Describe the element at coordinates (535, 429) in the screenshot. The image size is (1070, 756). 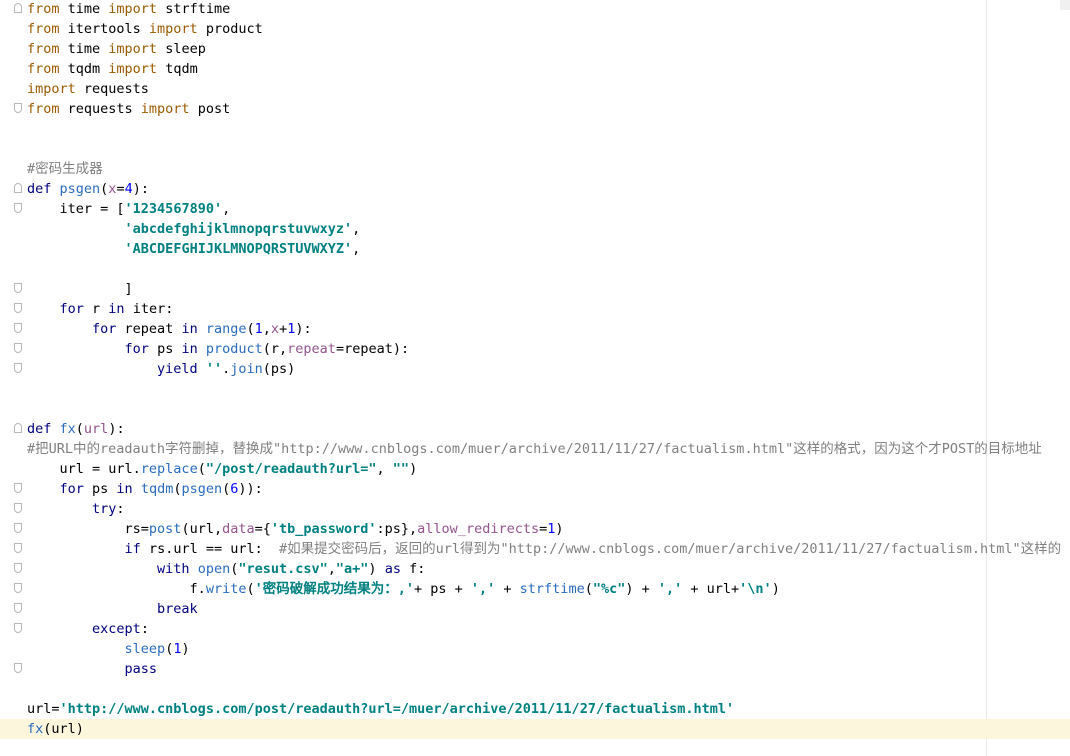
I see `code-line: def fx(url):` at that location.